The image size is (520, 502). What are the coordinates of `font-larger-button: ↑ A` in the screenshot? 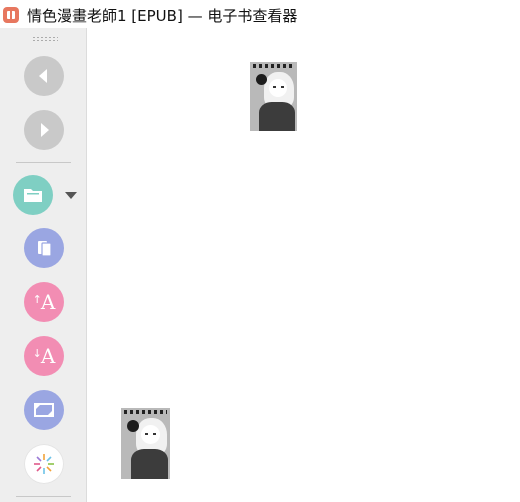 It's located at (44, 302).